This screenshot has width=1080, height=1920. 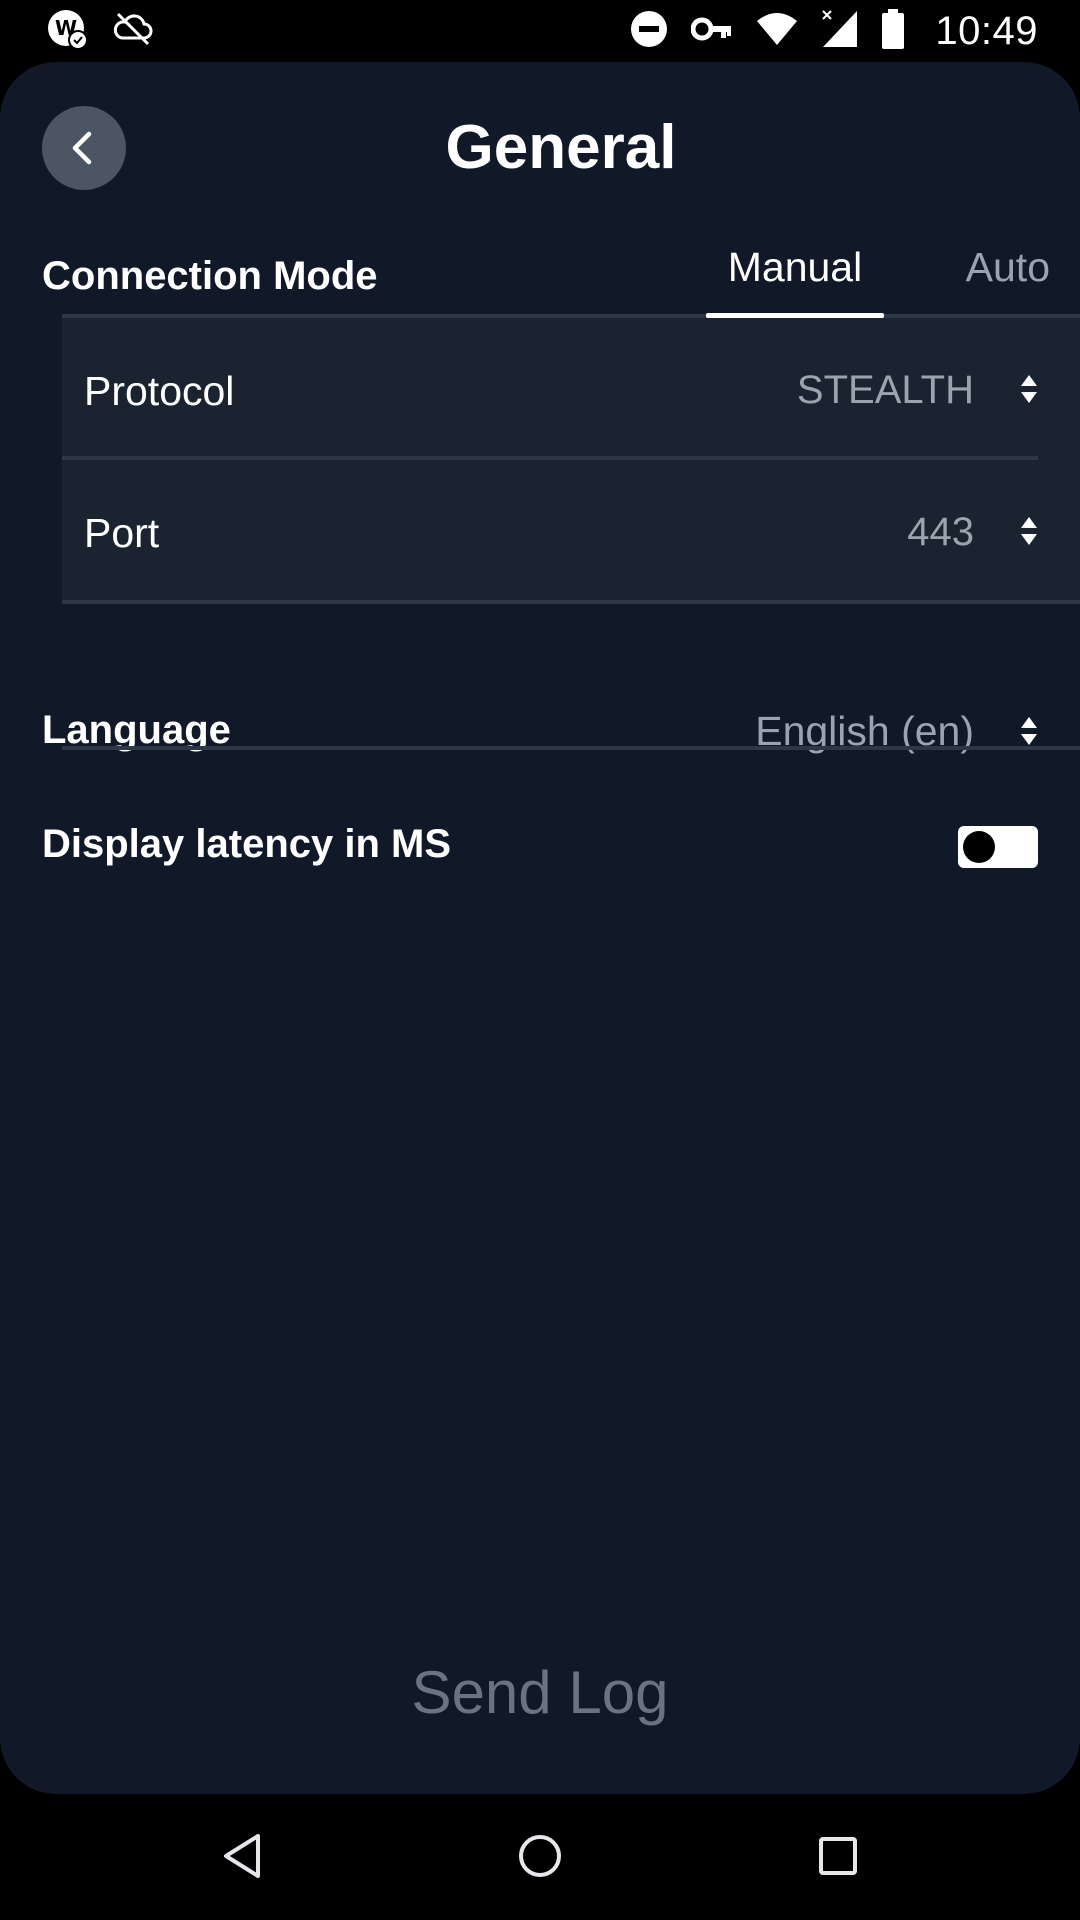 What do you see at coordinates (840, 31) in the screenshot?
I see `cell-signal-icon` at bounding box center [840, 31].